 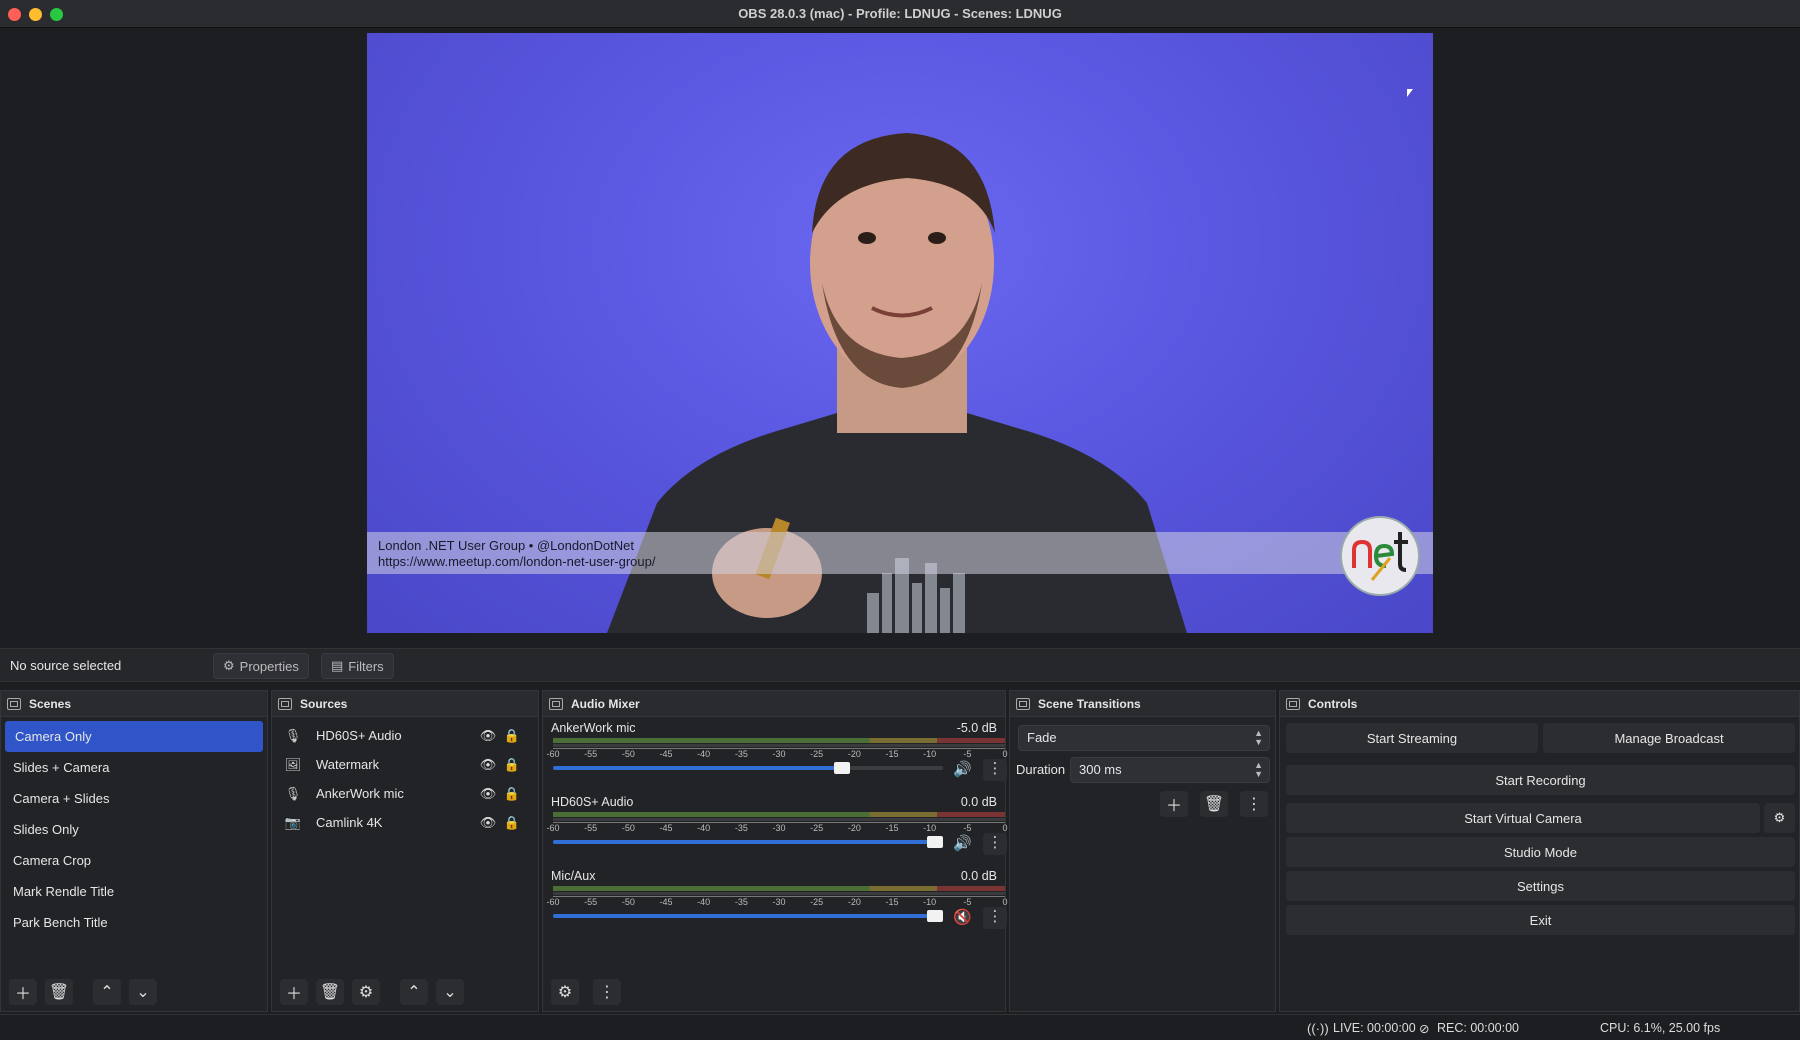 What do you see at coordinates (107, 992) in the screenshot?
I see `move-scene-up-button: ⌃` at bounding box center [107, 992].